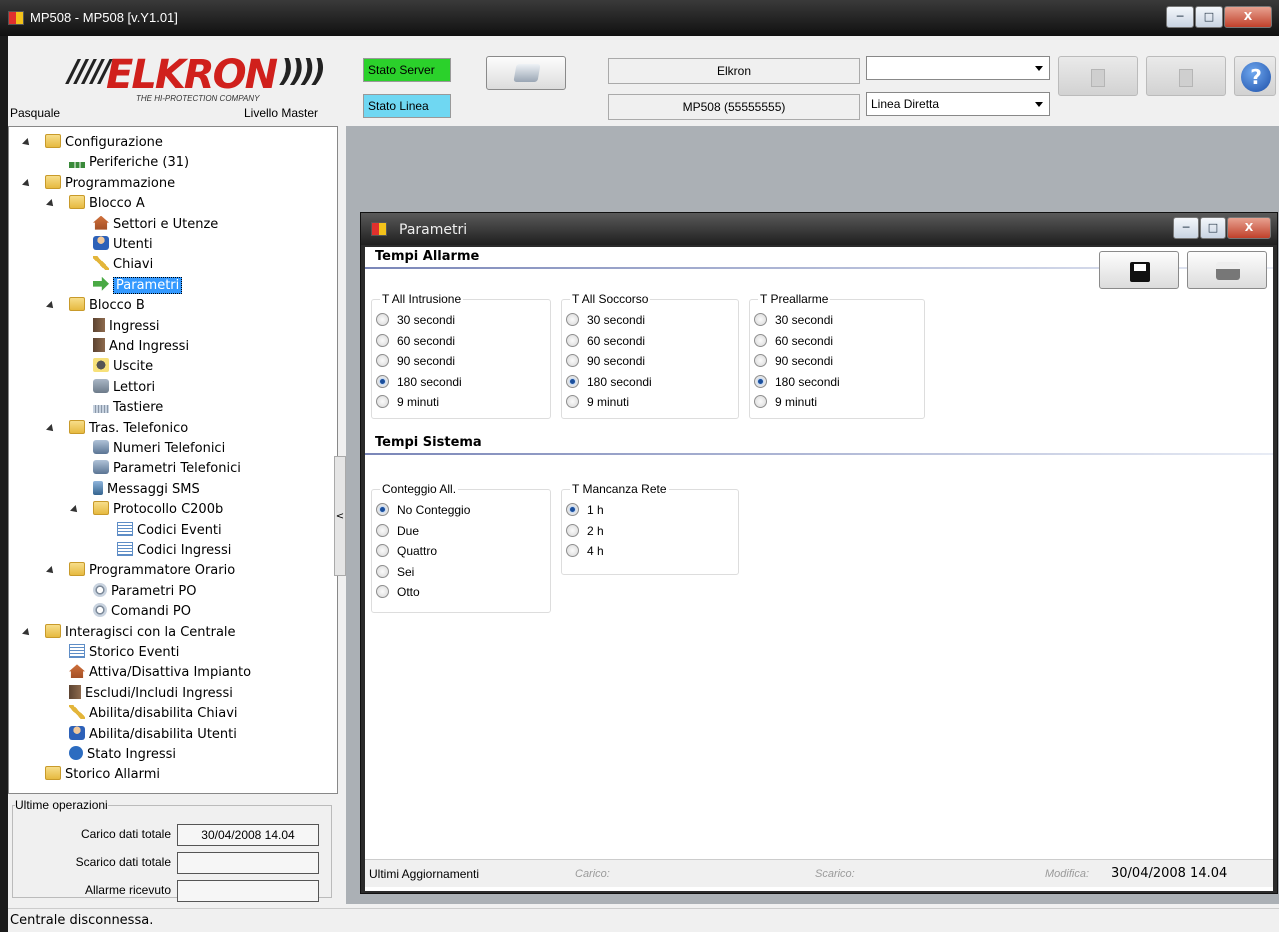  I want to click on tree-item-programmazione: Programmazione, so click(110, 184).